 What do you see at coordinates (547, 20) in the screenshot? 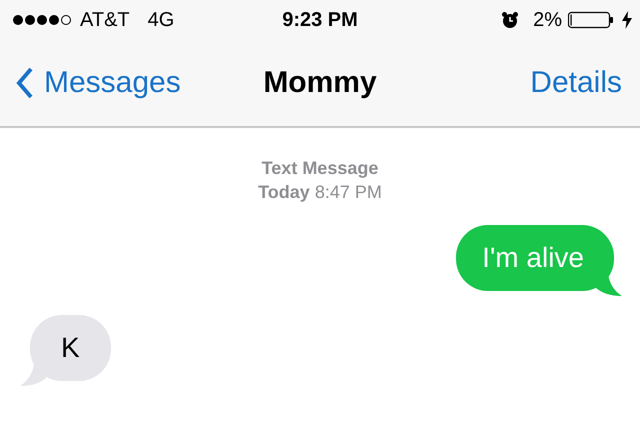
I see `battery-percent: 2%` at bounding box center [547, 20].